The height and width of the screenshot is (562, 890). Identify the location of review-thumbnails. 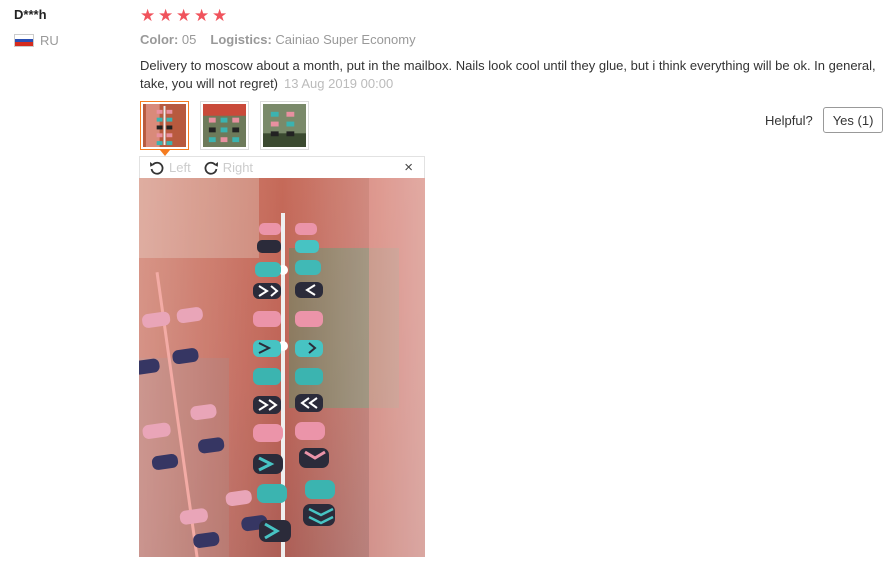
(224, 128).